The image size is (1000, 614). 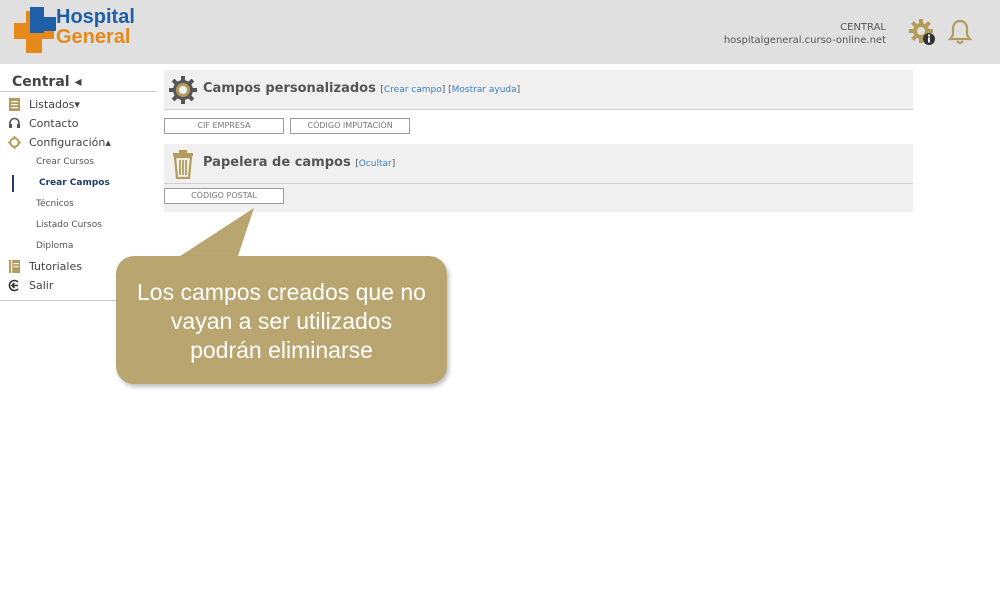 What do you see at coordinates (95, 17) in the screenshot?
I see `logo-line1: Hospital` at bounding box center [95, 17].